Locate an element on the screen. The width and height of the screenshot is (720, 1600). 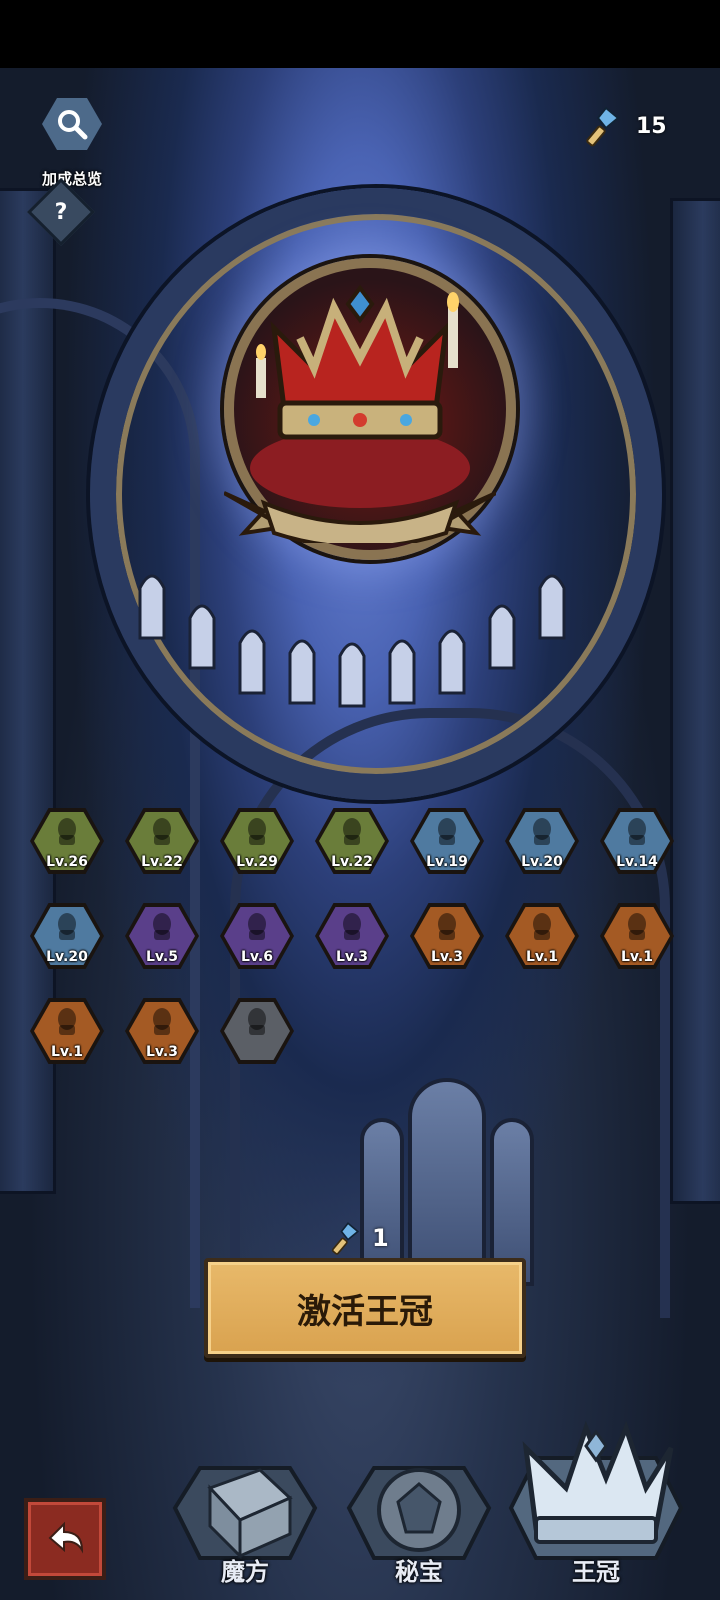
rabbit-icon is located at coordinates (447, 832).